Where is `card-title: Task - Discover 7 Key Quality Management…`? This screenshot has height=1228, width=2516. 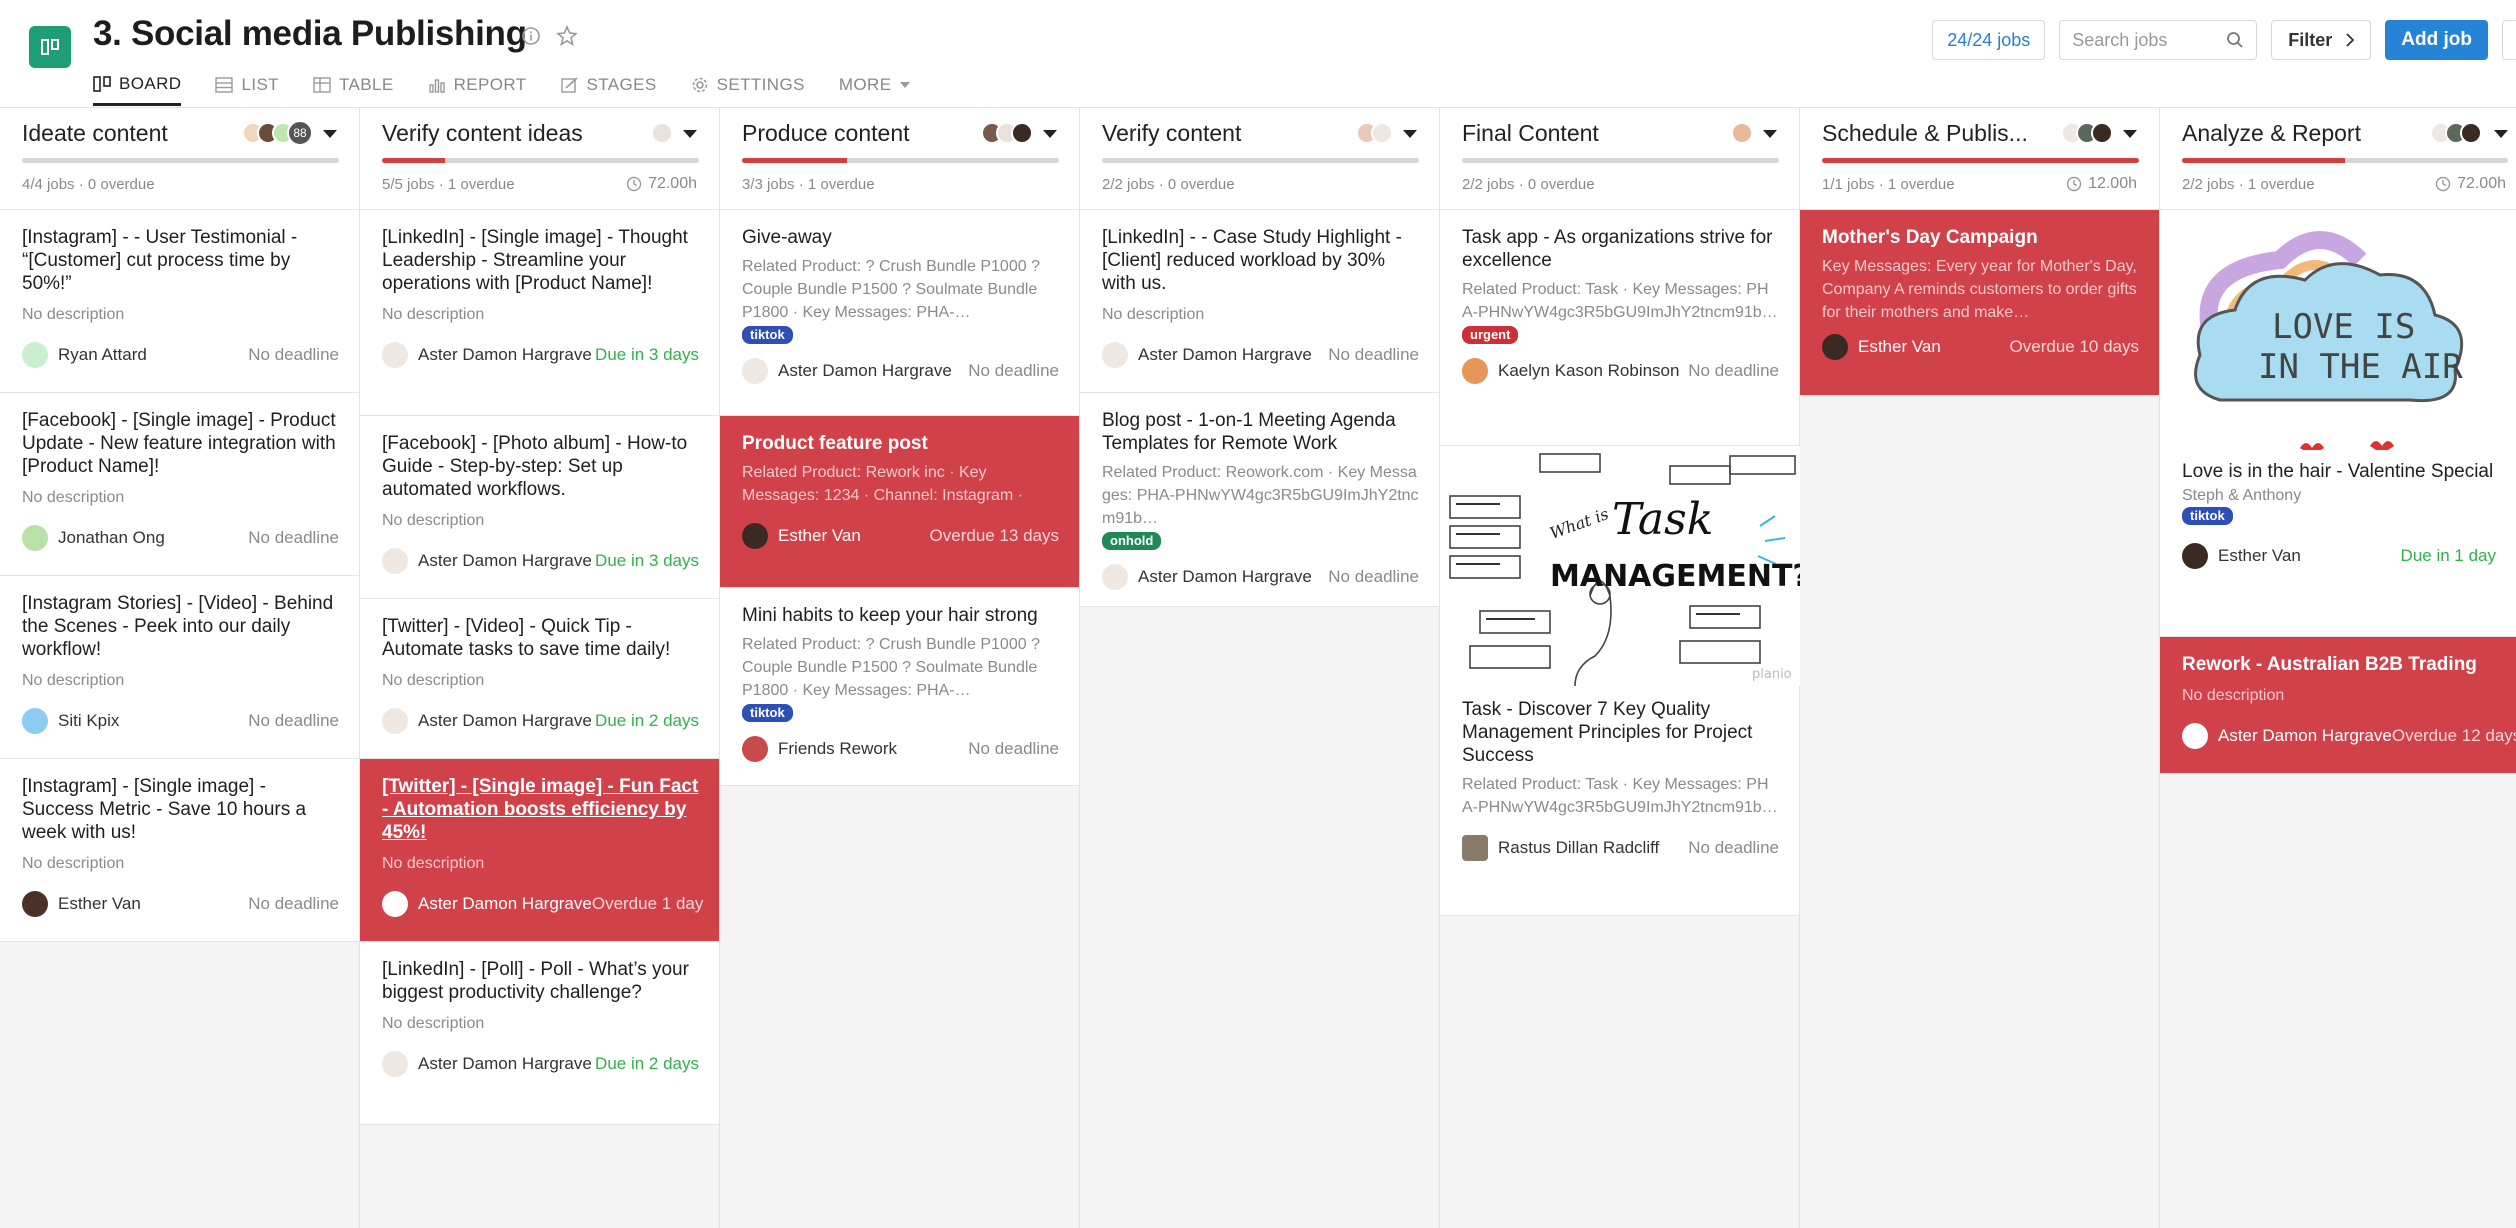
card-title: Task - Discover 7 Key Quality Management… is located at coordinates (1607, 732).